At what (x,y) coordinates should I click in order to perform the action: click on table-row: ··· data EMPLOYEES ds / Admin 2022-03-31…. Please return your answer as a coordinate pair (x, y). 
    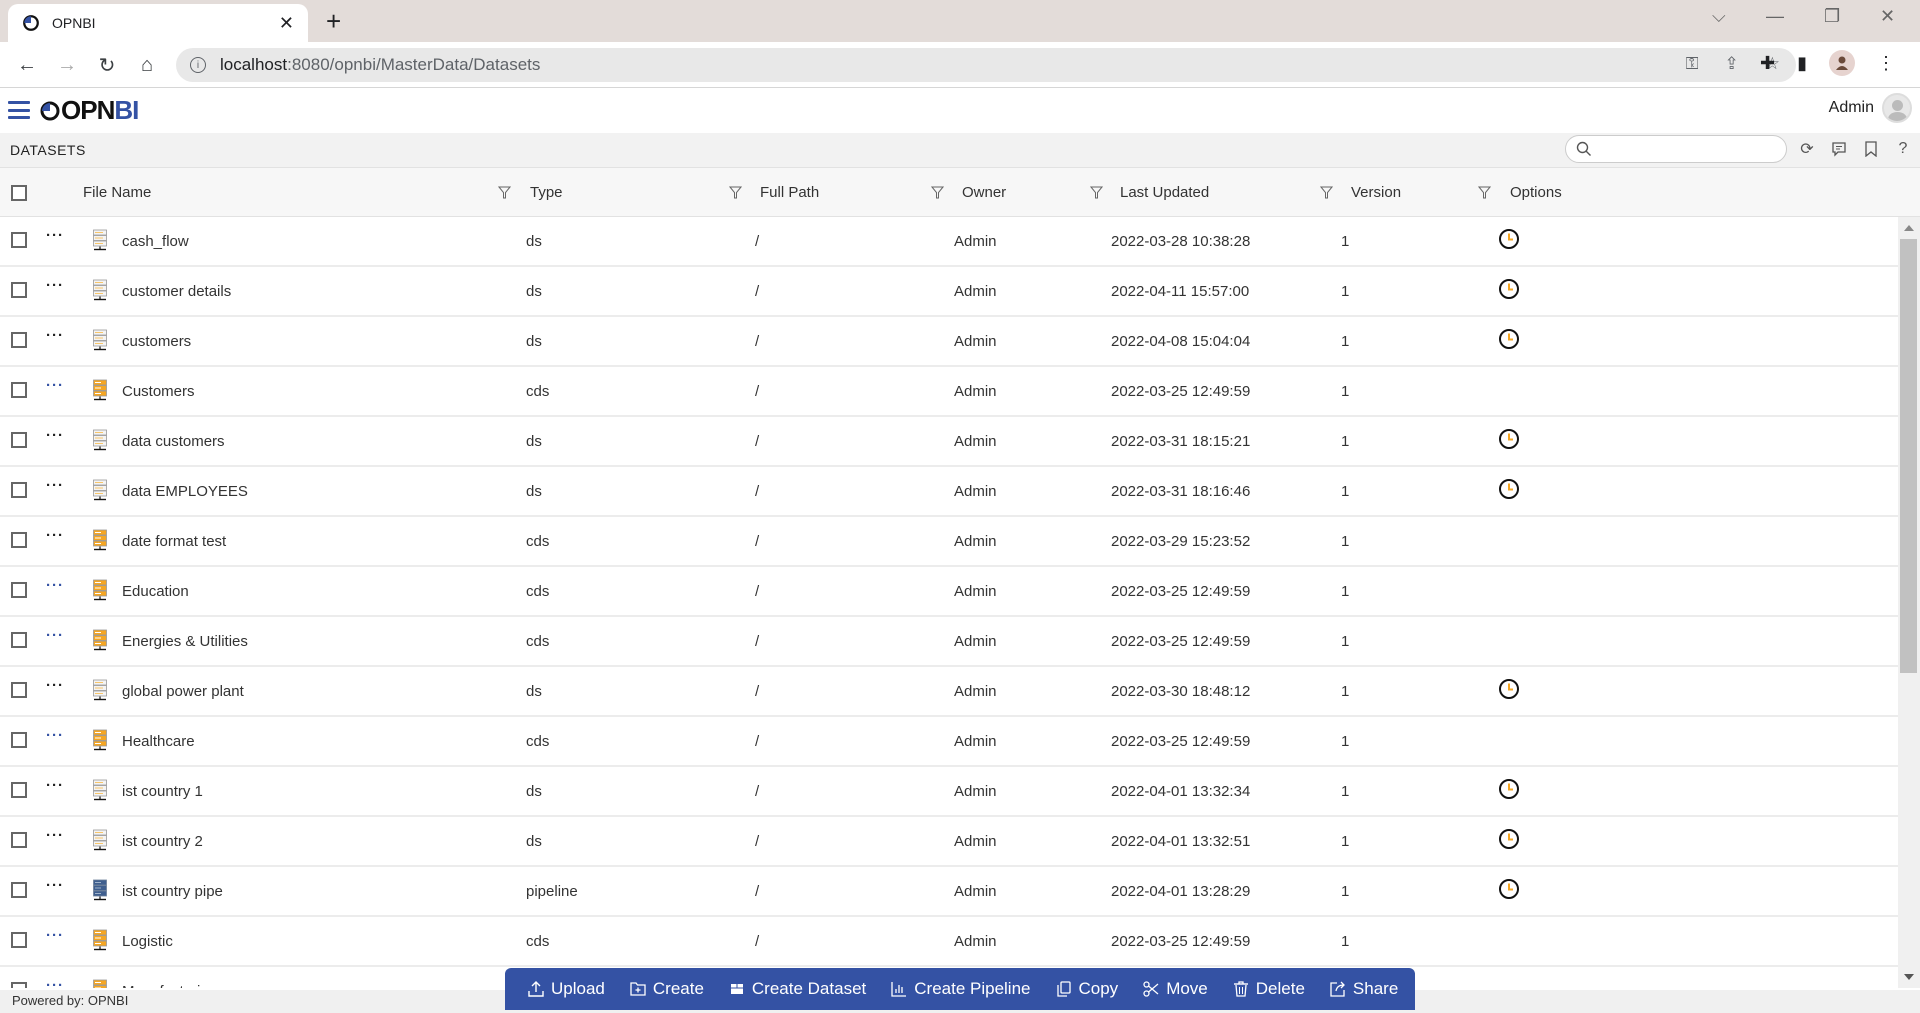
    Looking at the image, I should click on (949, 492).